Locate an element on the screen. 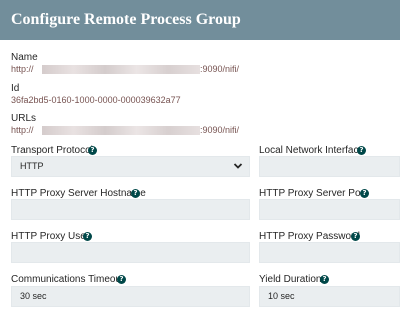  id-value: 36fa2bd5-0160-1000-0000-000039632a77 is located at coordinates (96, 100).